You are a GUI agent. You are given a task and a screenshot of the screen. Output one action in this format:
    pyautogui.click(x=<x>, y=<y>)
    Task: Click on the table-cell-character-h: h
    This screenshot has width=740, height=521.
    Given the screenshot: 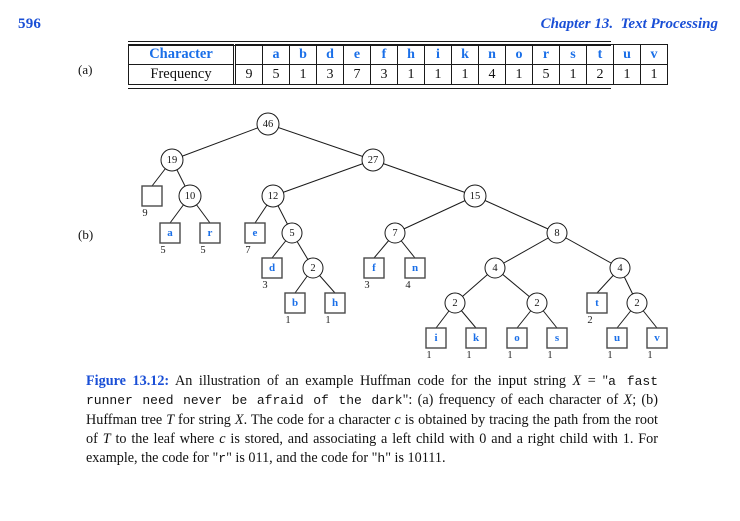 What is the action you would take?
    pyautogui.click(x=411, y=54)
    